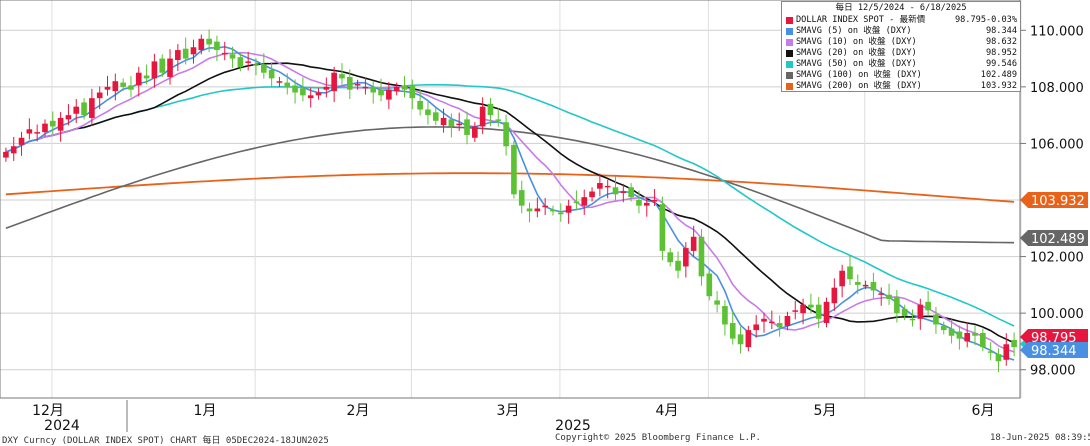  I want to click on x-tick-label: 2月, so click(358, 411).